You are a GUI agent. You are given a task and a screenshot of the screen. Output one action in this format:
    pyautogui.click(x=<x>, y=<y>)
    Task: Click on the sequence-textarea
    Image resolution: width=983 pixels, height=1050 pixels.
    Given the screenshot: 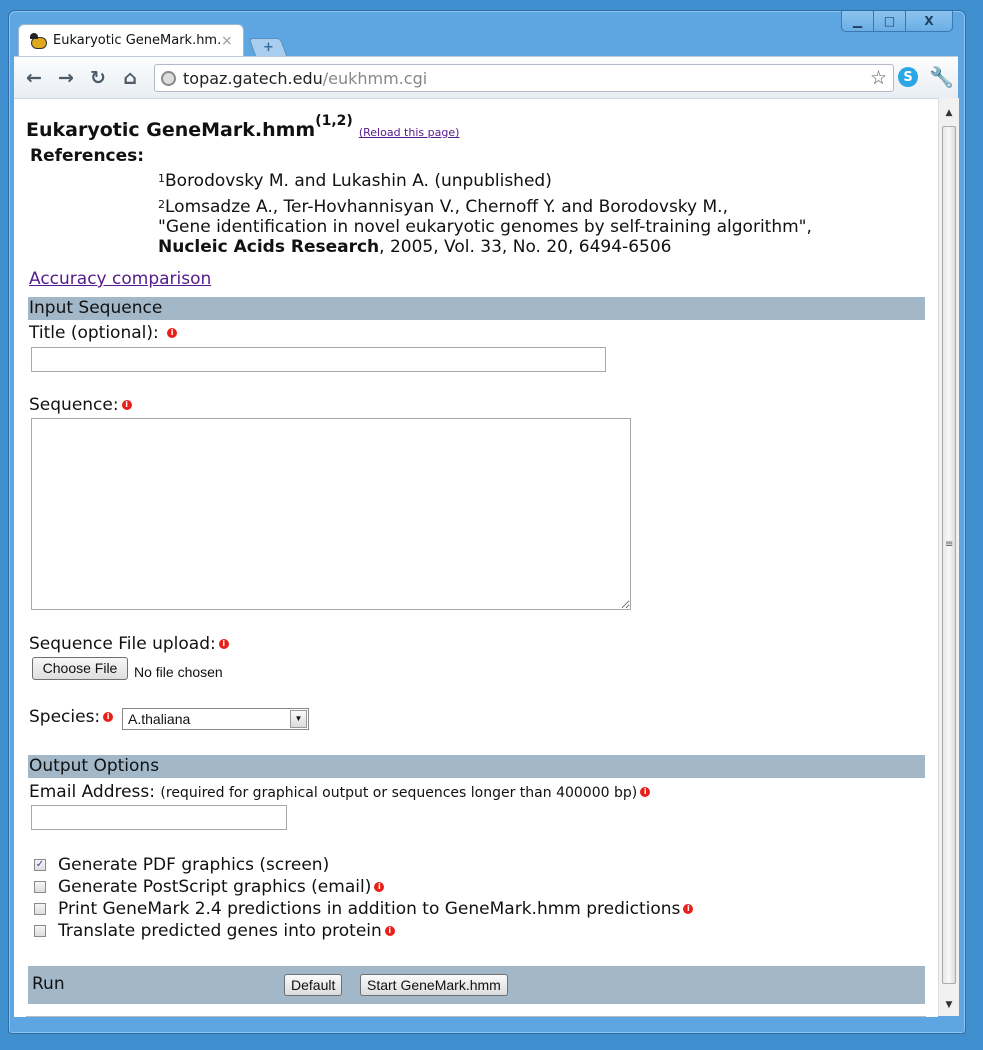 What is the action you would take?
    pyautogui.click(x=331, y=514)
    